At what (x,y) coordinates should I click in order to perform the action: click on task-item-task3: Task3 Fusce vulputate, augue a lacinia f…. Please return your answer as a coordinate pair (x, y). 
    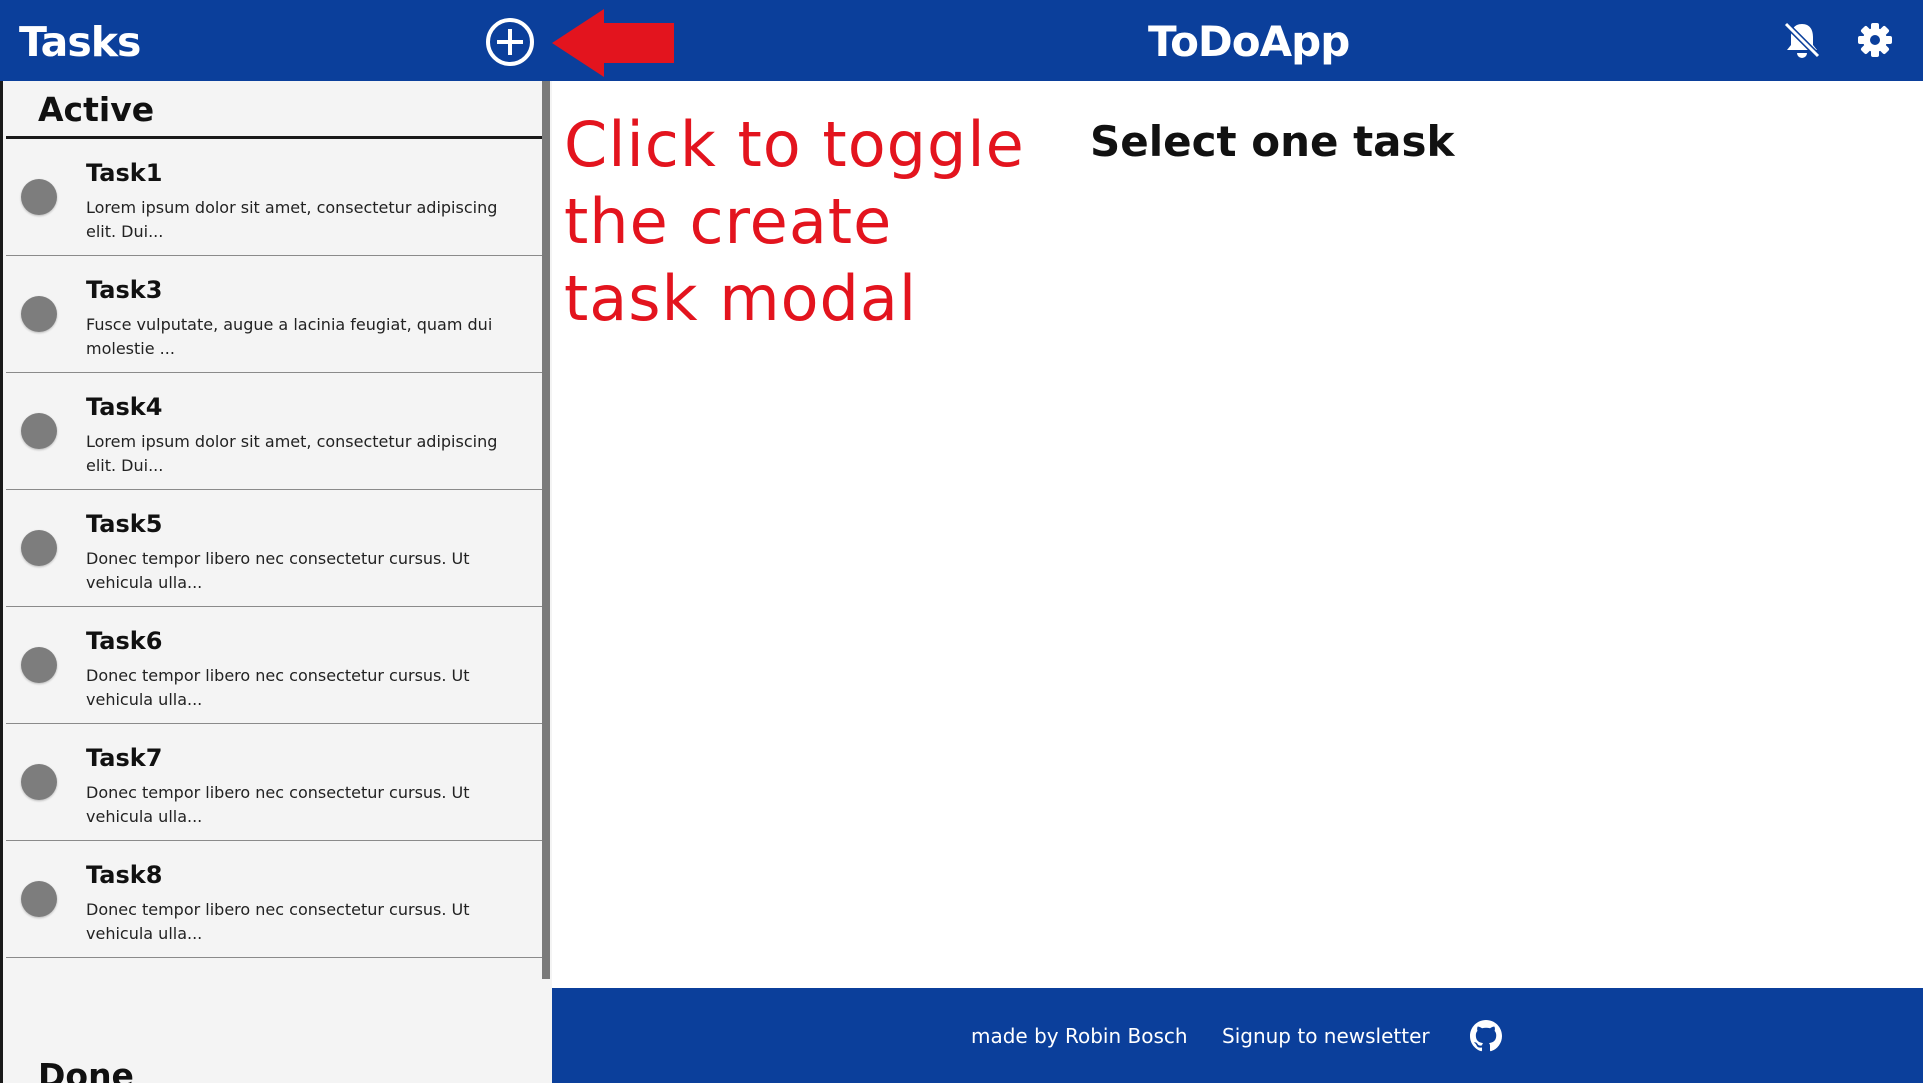
    Looking at the image, I should click on (276, 314).